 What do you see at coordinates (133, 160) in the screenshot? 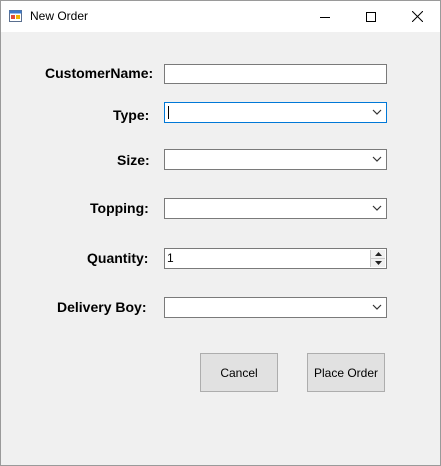
I see `size-label: Size:` at bounding box center [133, 160].